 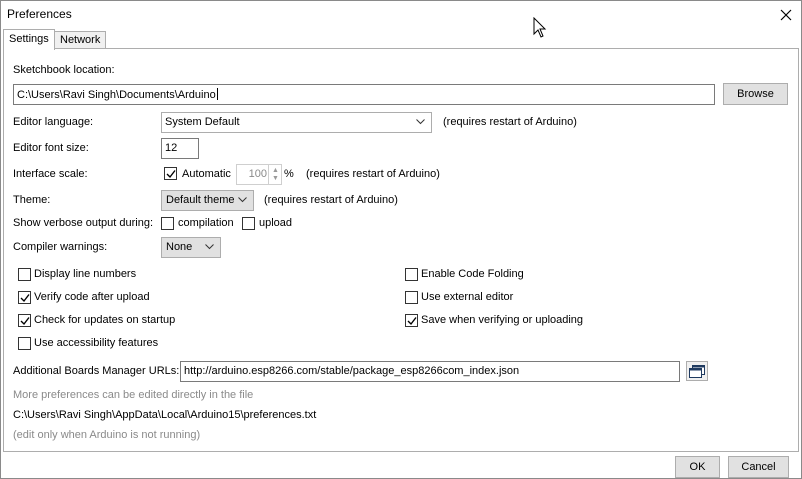 I want to click on edit-when-not-running-note: (edit only when Arduino is not running), so click(x=107, y=435).